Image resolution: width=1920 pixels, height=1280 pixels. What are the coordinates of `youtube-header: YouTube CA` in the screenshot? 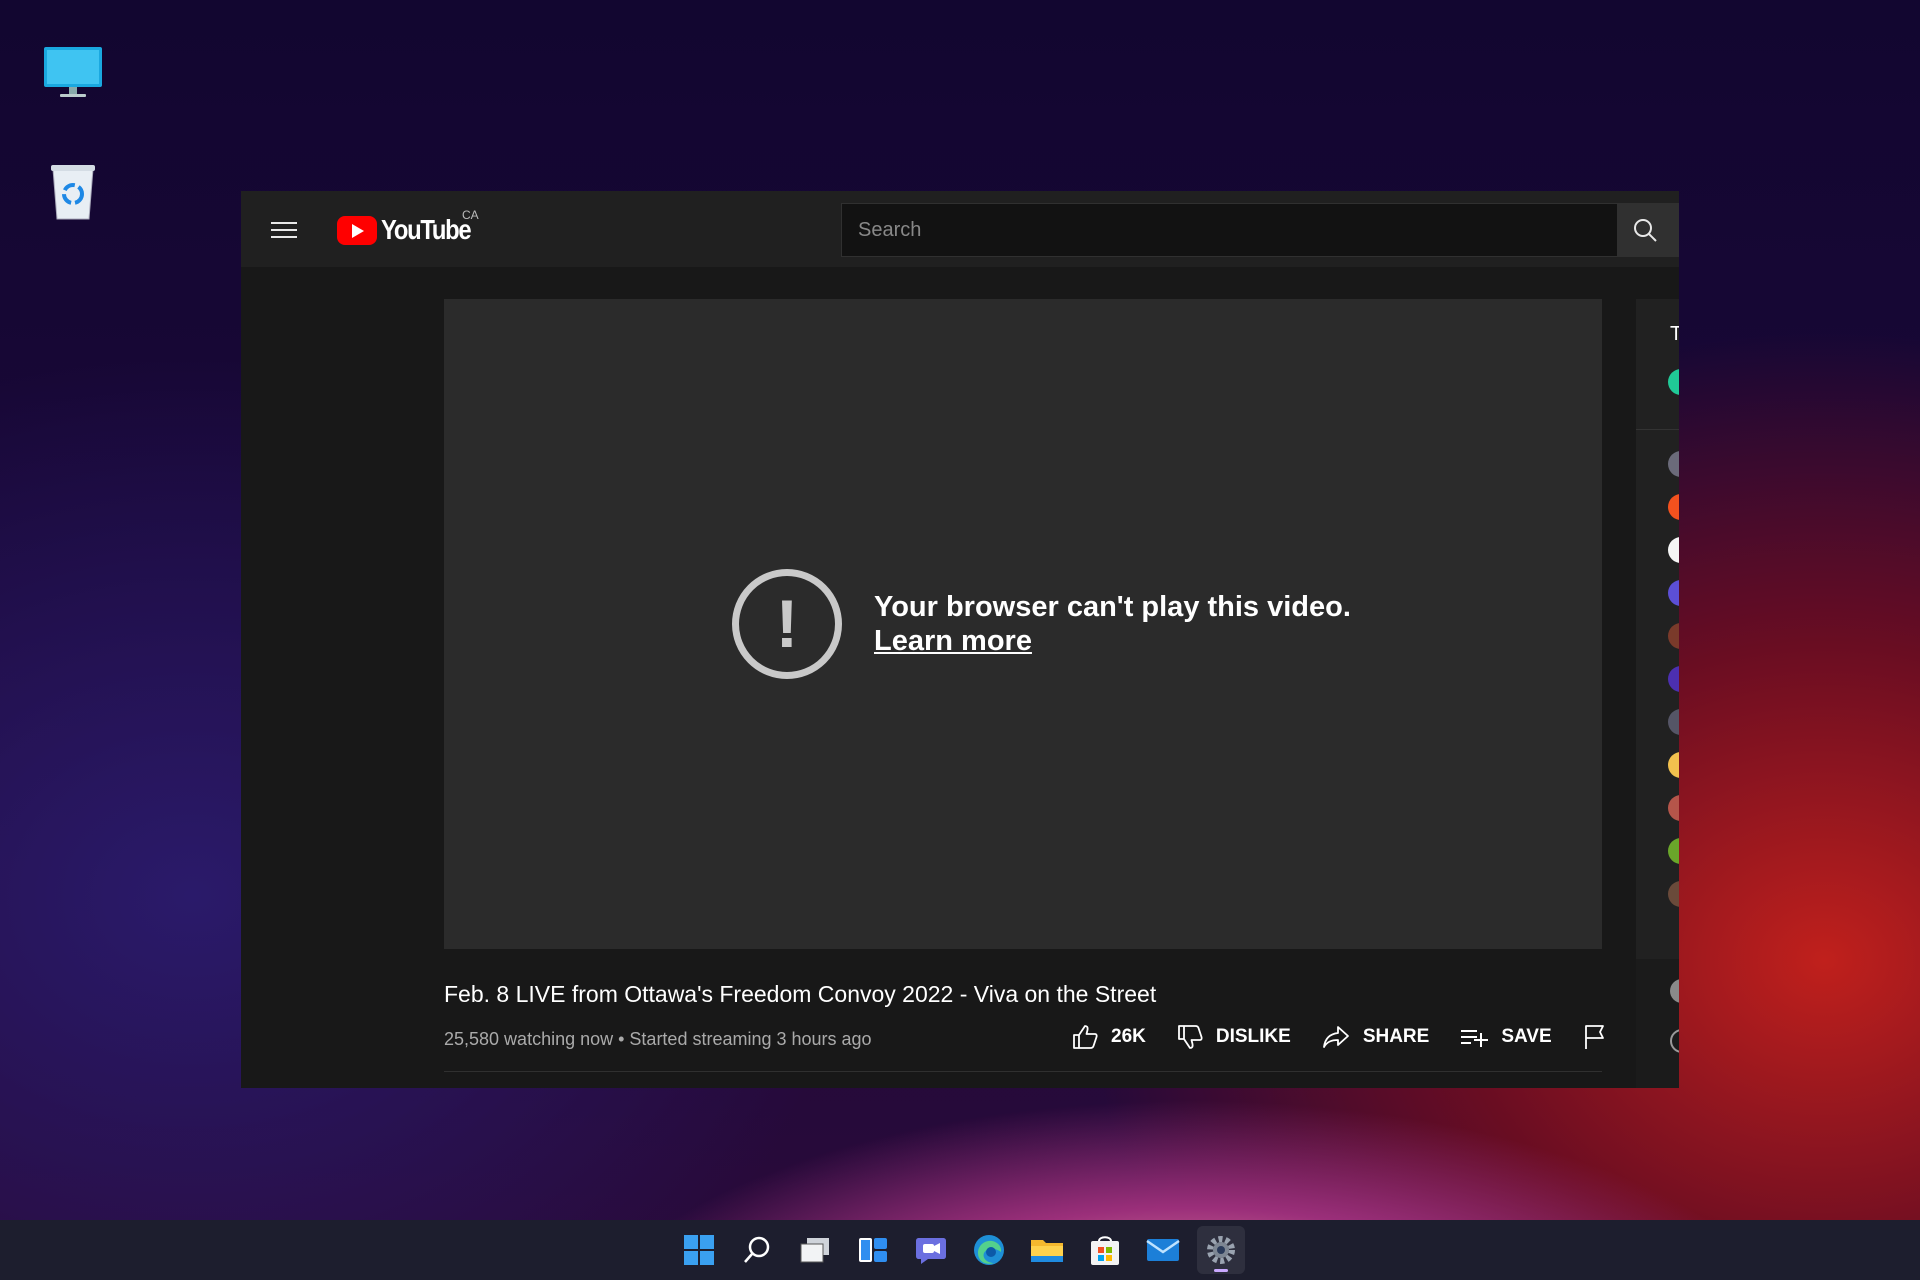 It's located at (960, 229).